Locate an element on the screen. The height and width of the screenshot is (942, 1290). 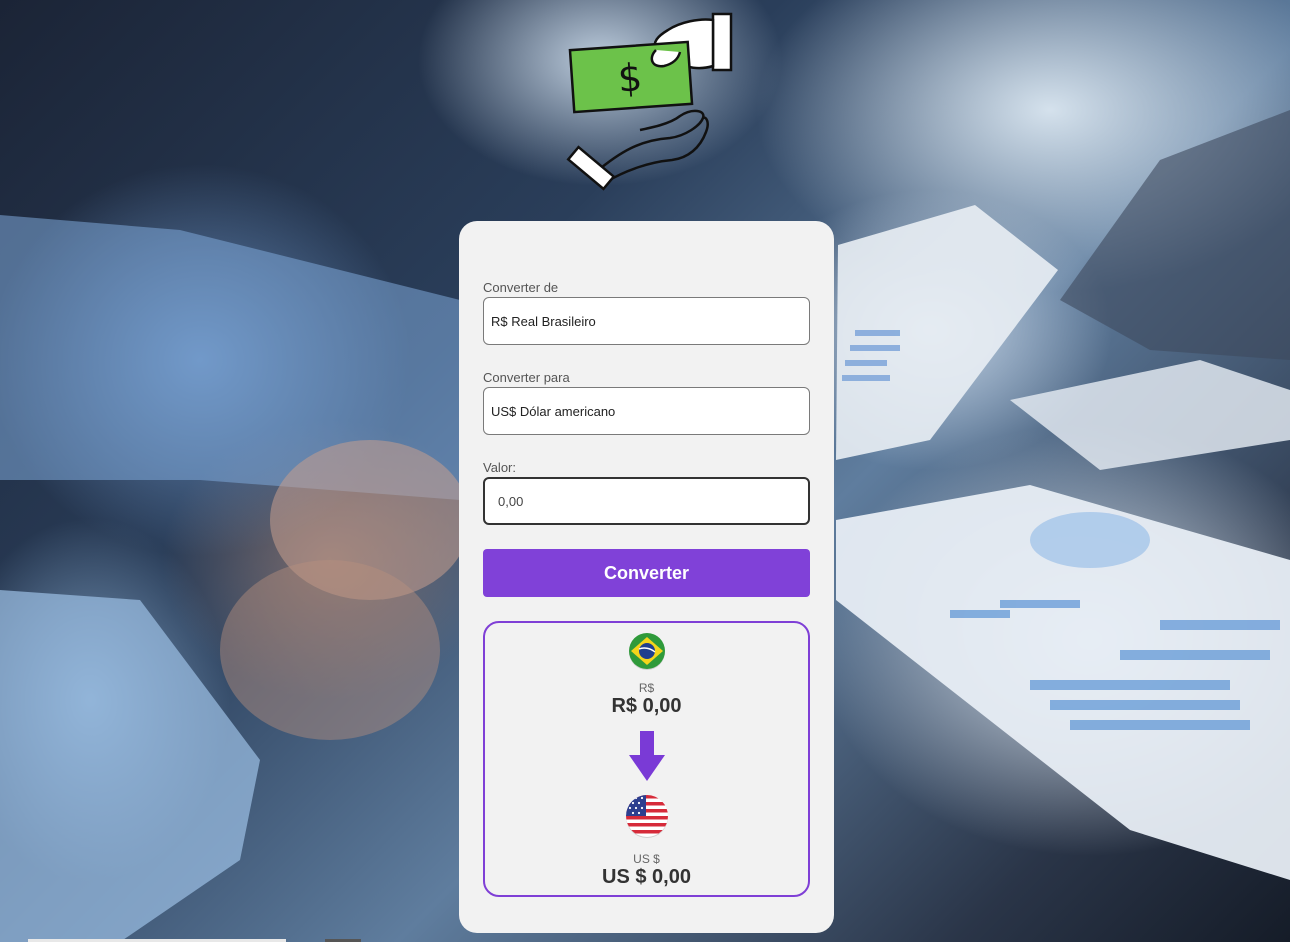
to-currency-code: US $ is located at coordinates (646, 859).